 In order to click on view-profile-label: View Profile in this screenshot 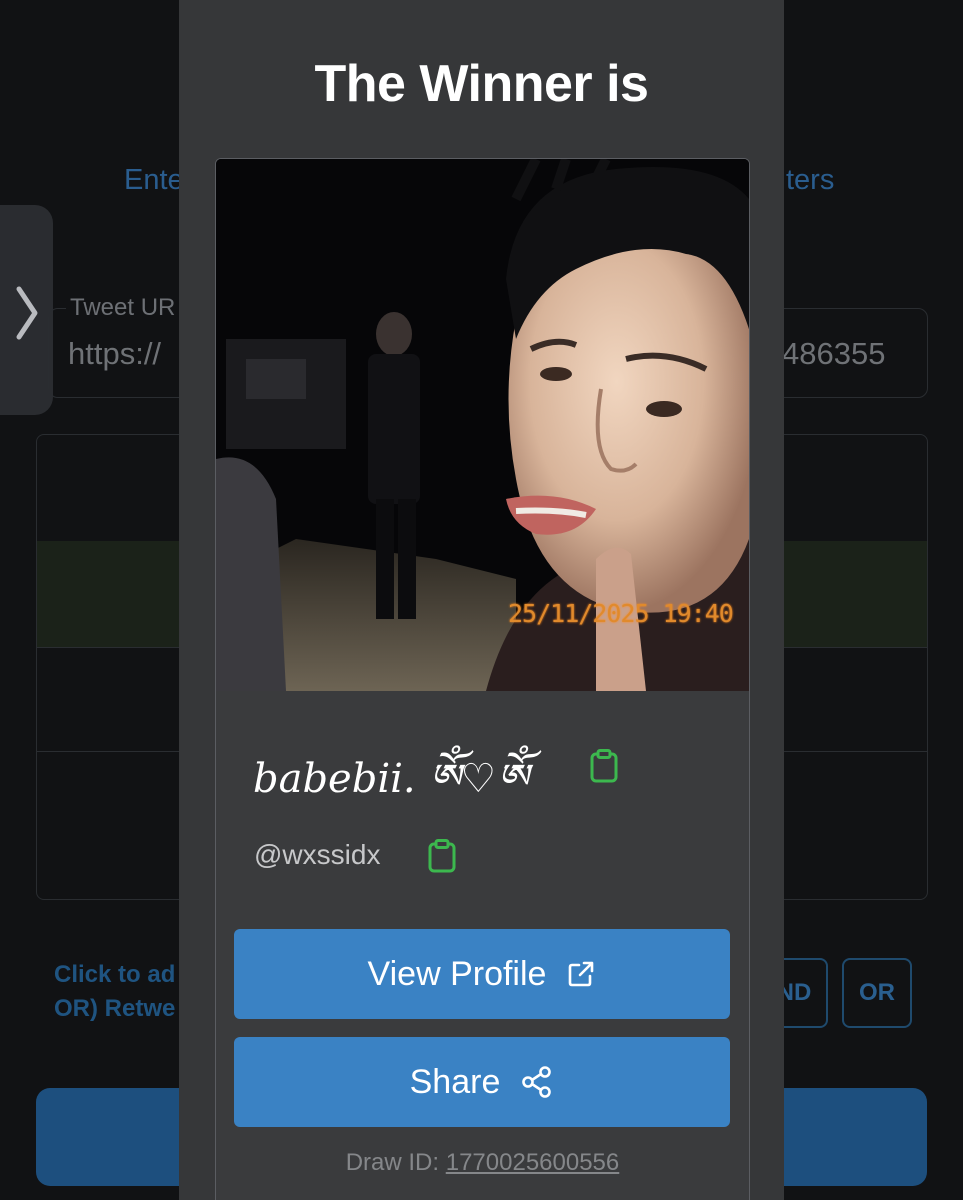, I will do `click(457, 973)`.